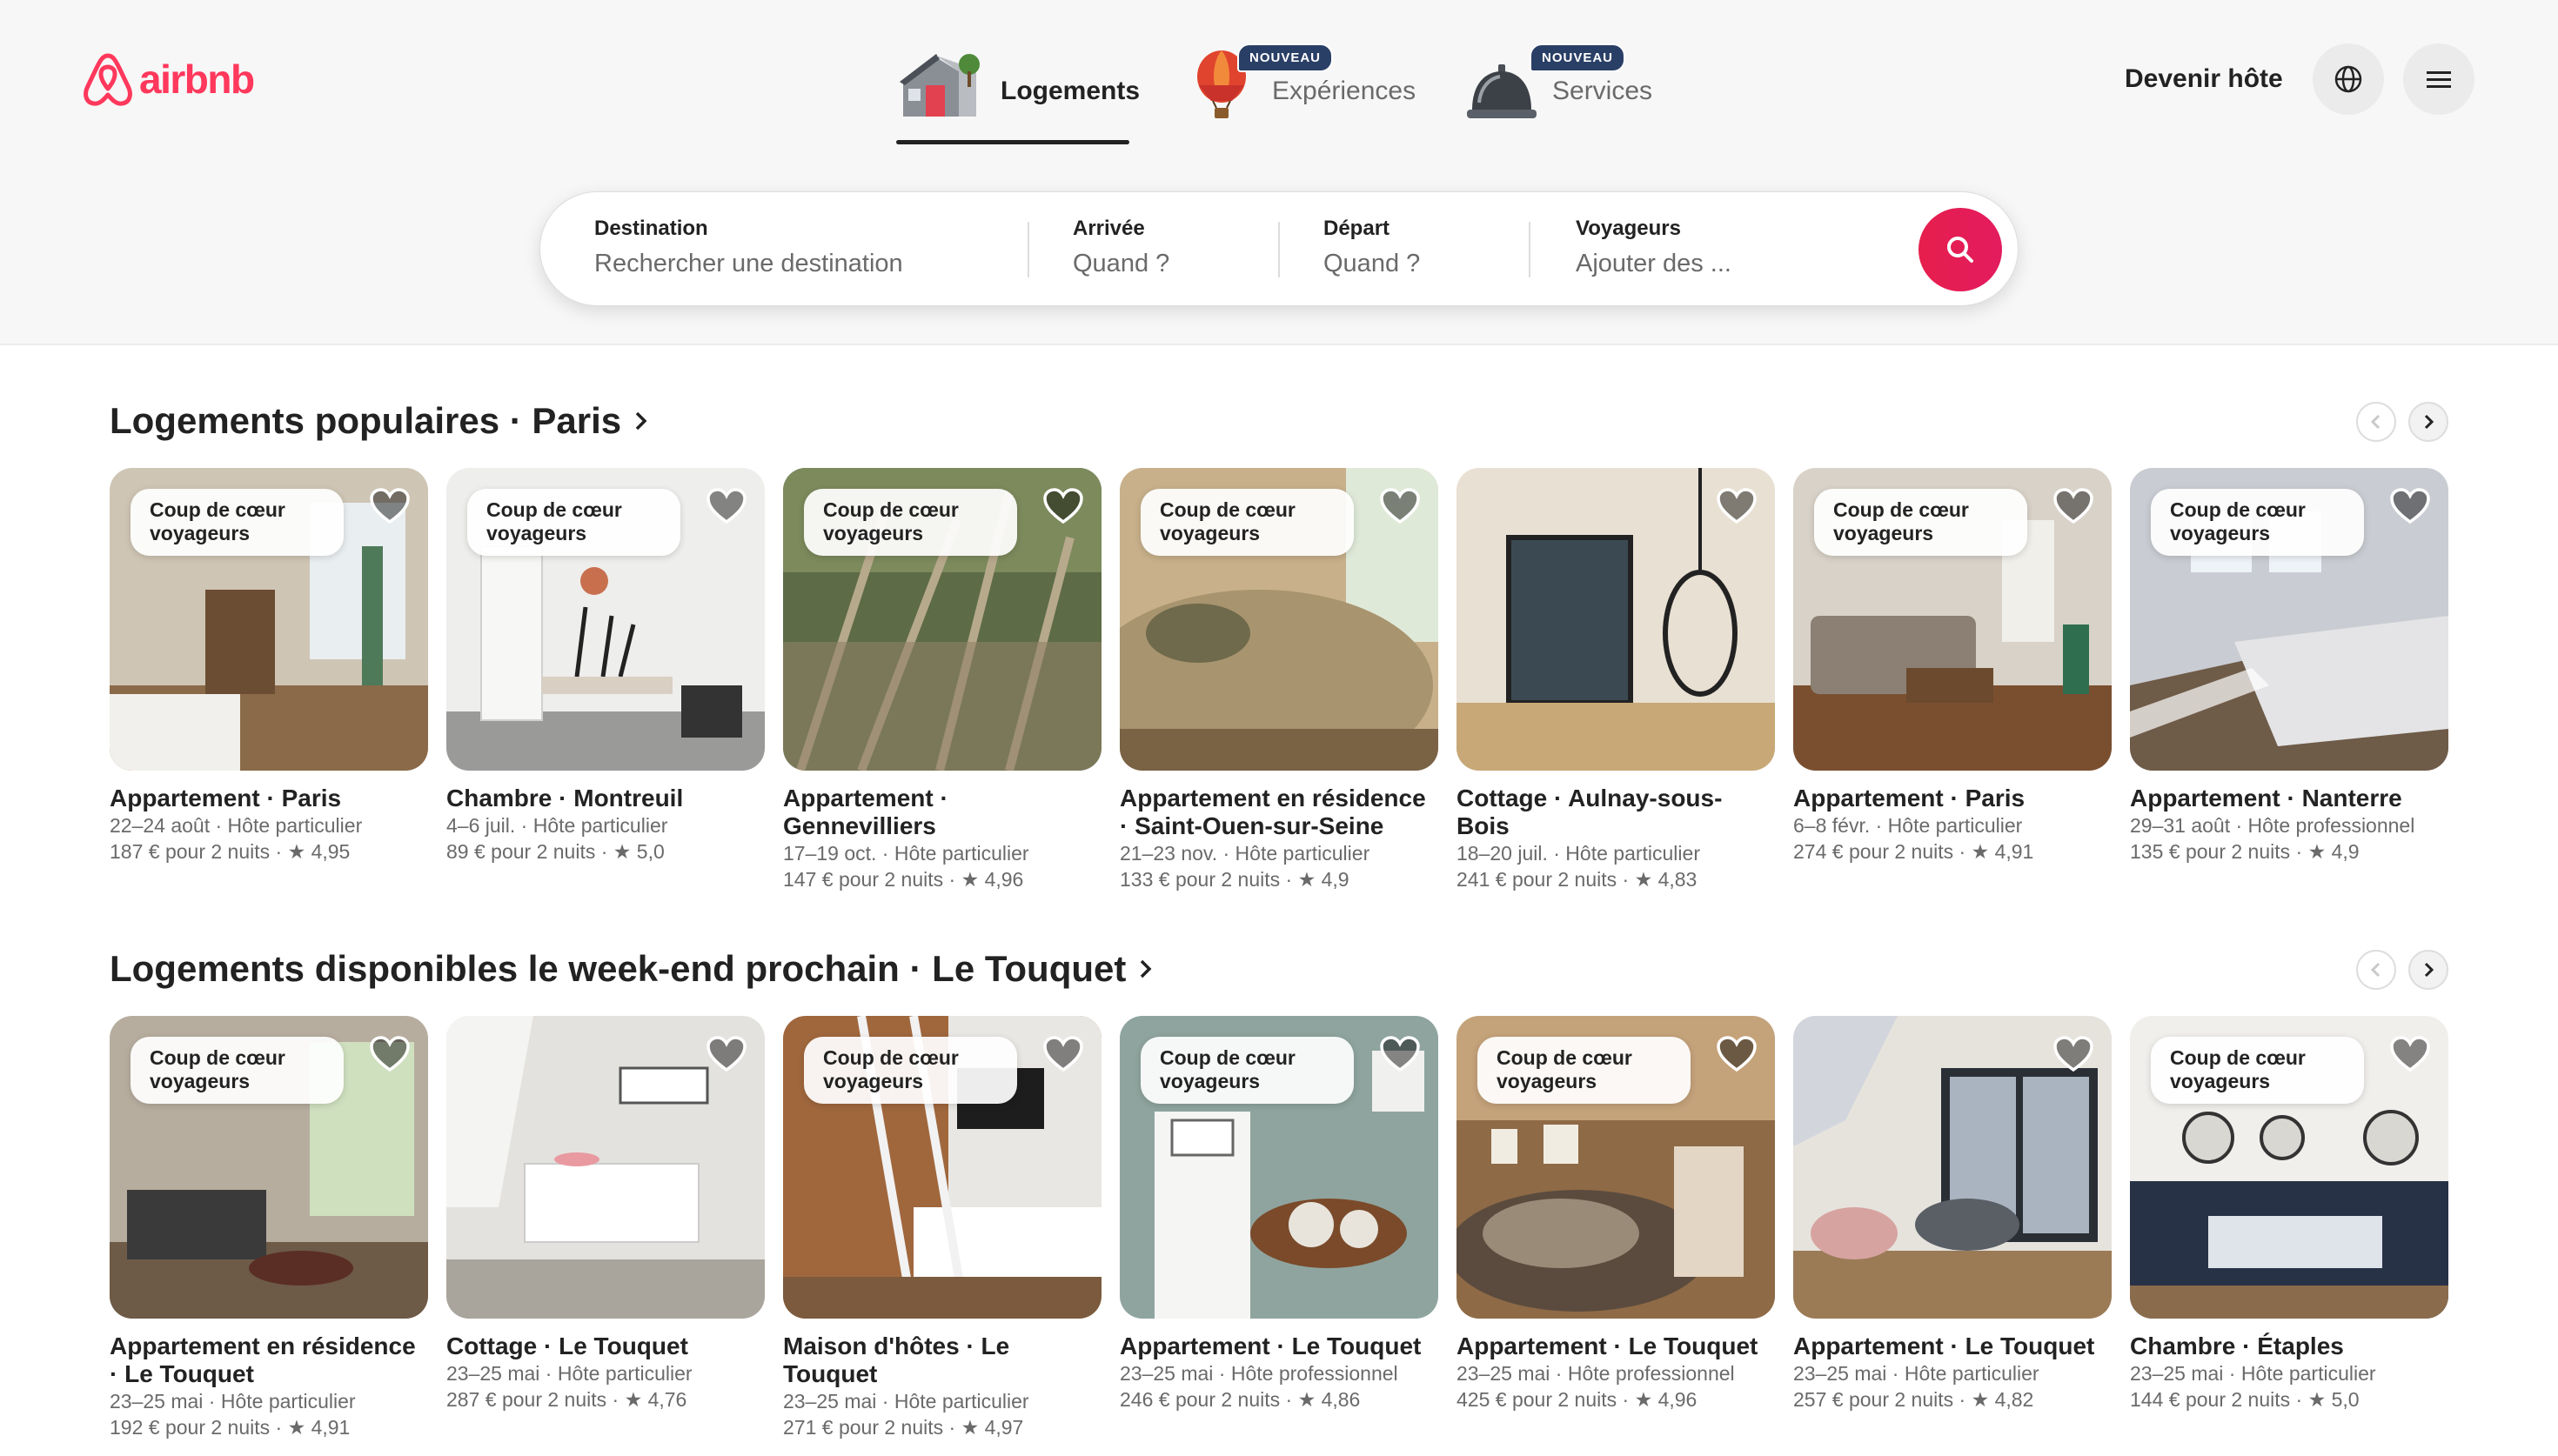  What do you see at coordinates (896, 1359) in the screenshot?
I see `listing-title: Maison d'hôtes · Le Touquet` at bounding box center [896, 1359].